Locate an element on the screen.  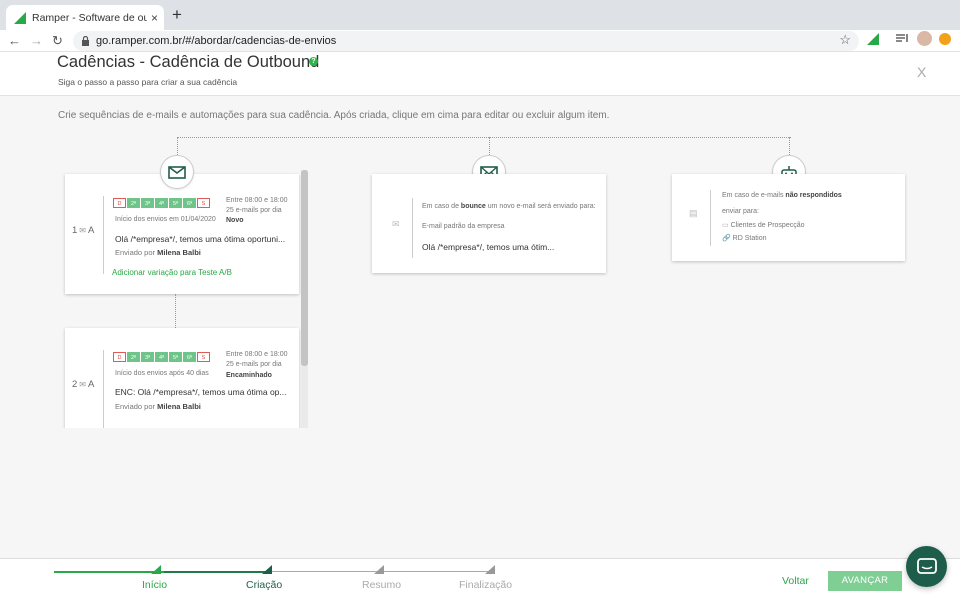
add-ab-variation-link: Adicionar variação para Teste A/B is located at coordinates (172, 272).